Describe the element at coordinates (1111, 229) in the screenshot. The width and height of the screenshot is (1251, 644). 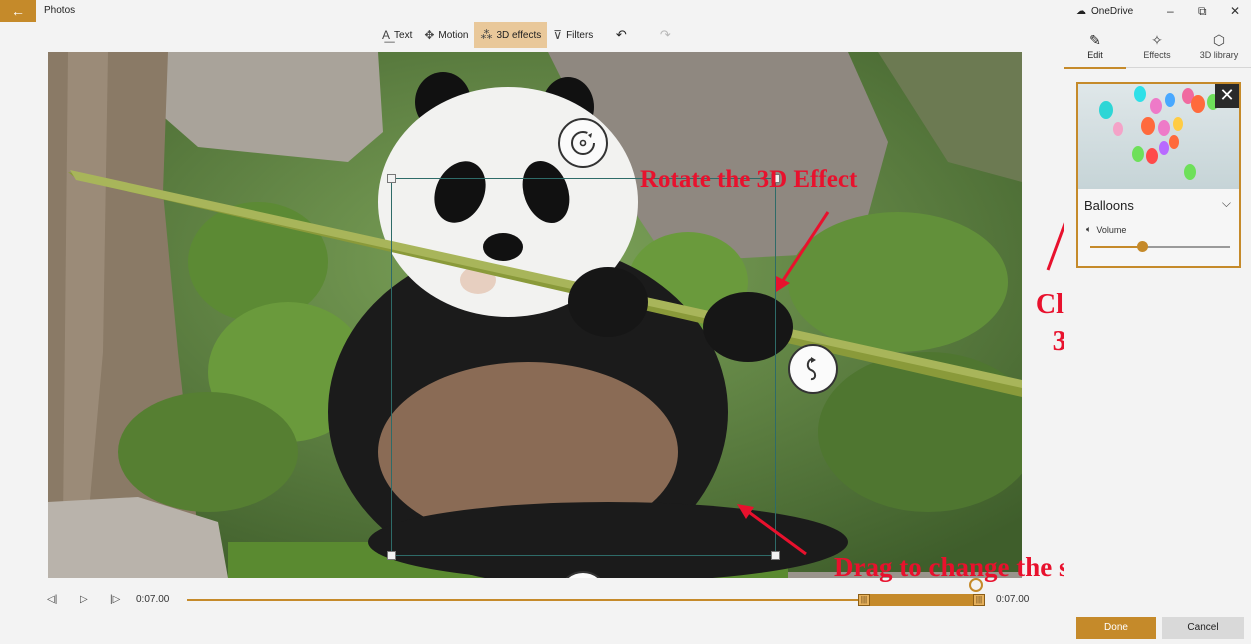
I see `volume-label: Volume` at that location.